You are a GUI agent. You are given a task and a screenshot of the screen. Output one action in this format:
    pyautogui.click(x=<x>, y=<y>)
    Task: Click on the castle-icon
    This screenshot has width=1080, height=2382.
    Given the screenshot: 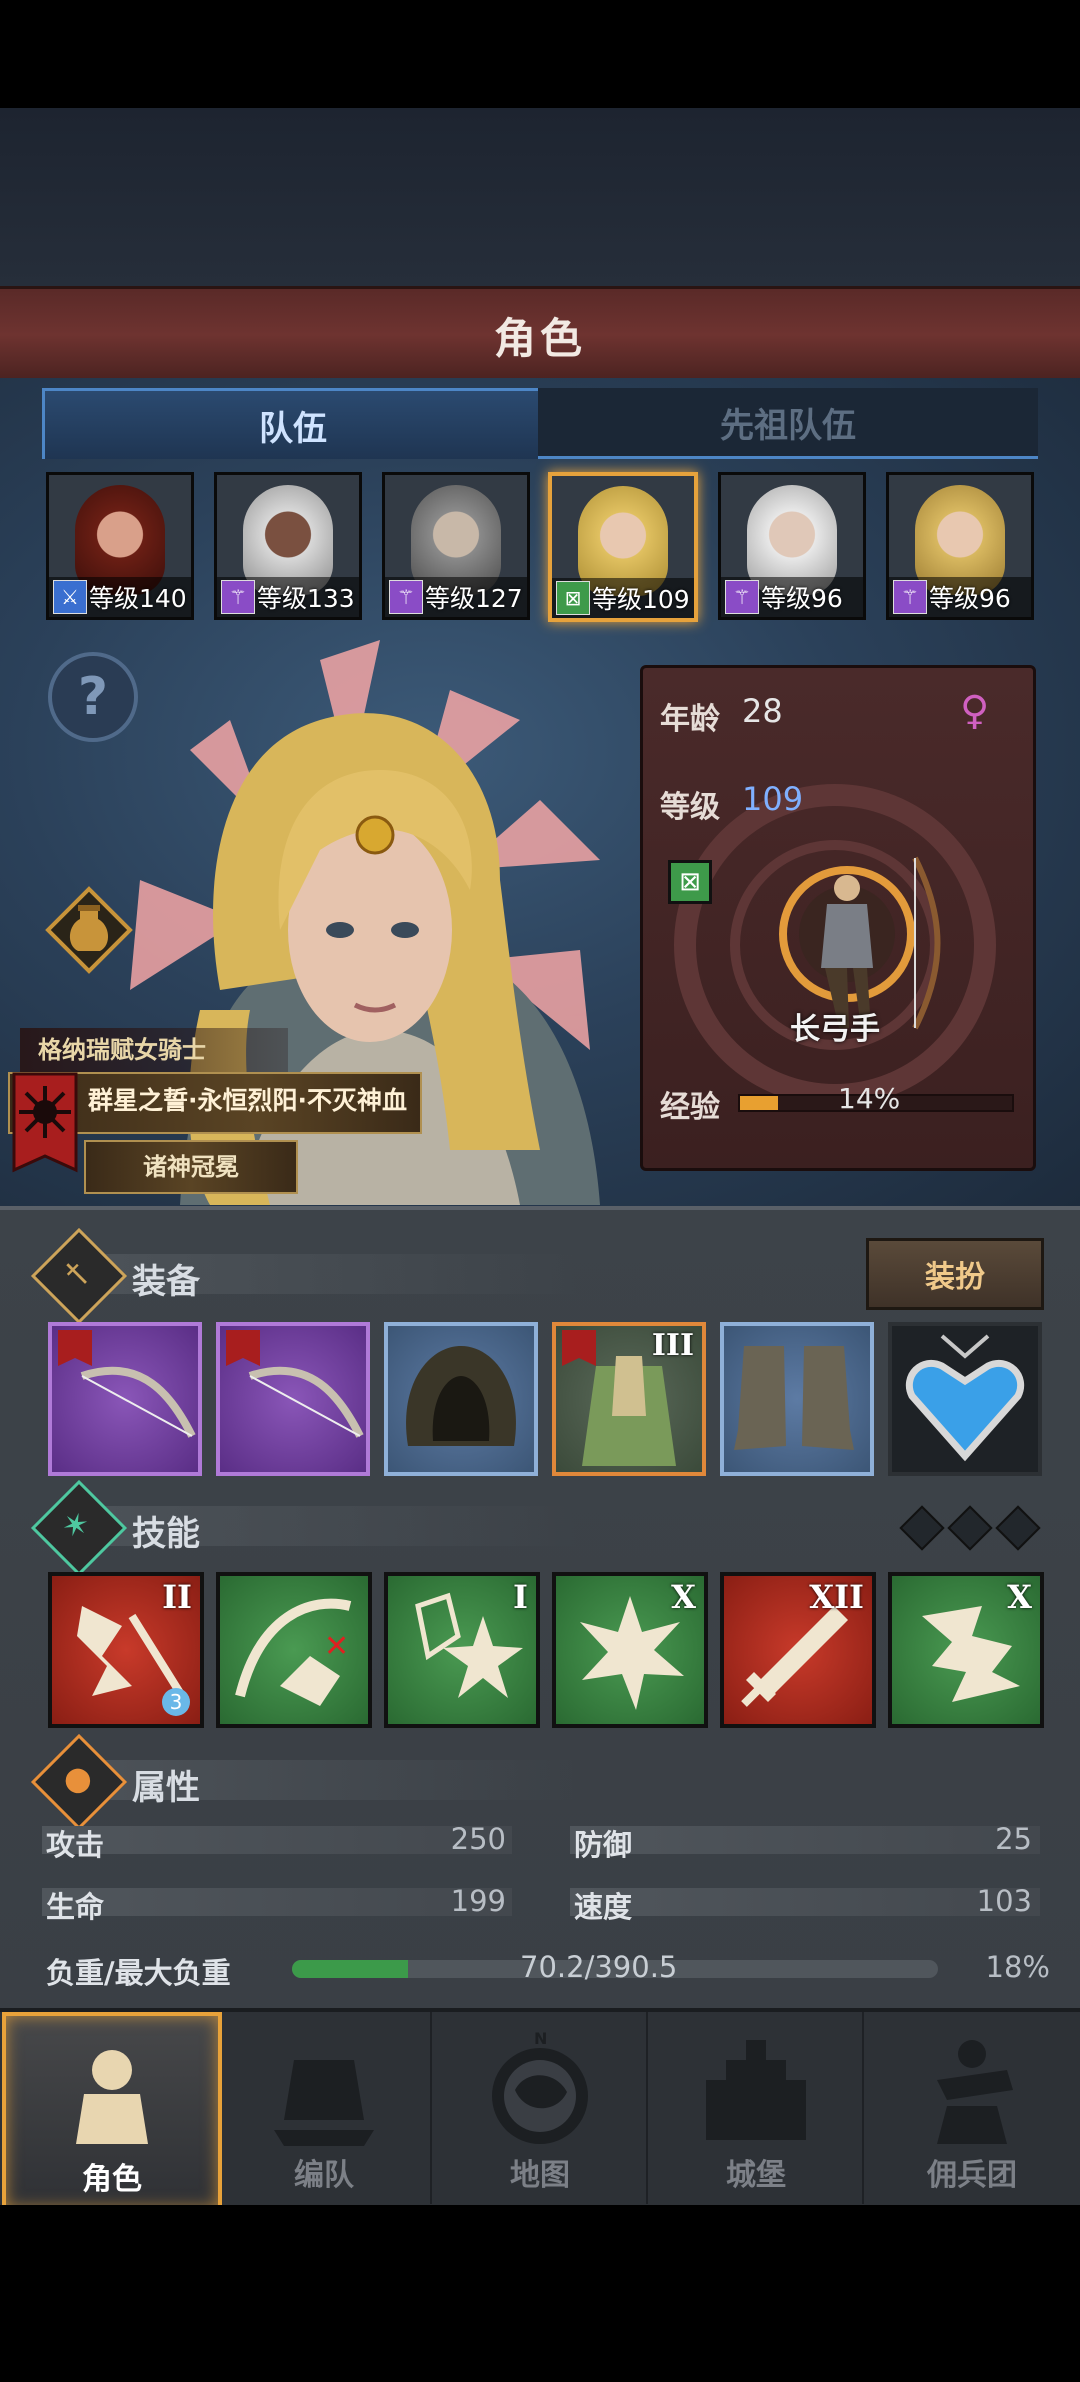 What is the action you would take?
    pyautogui.click(x=756, y=2090)
    